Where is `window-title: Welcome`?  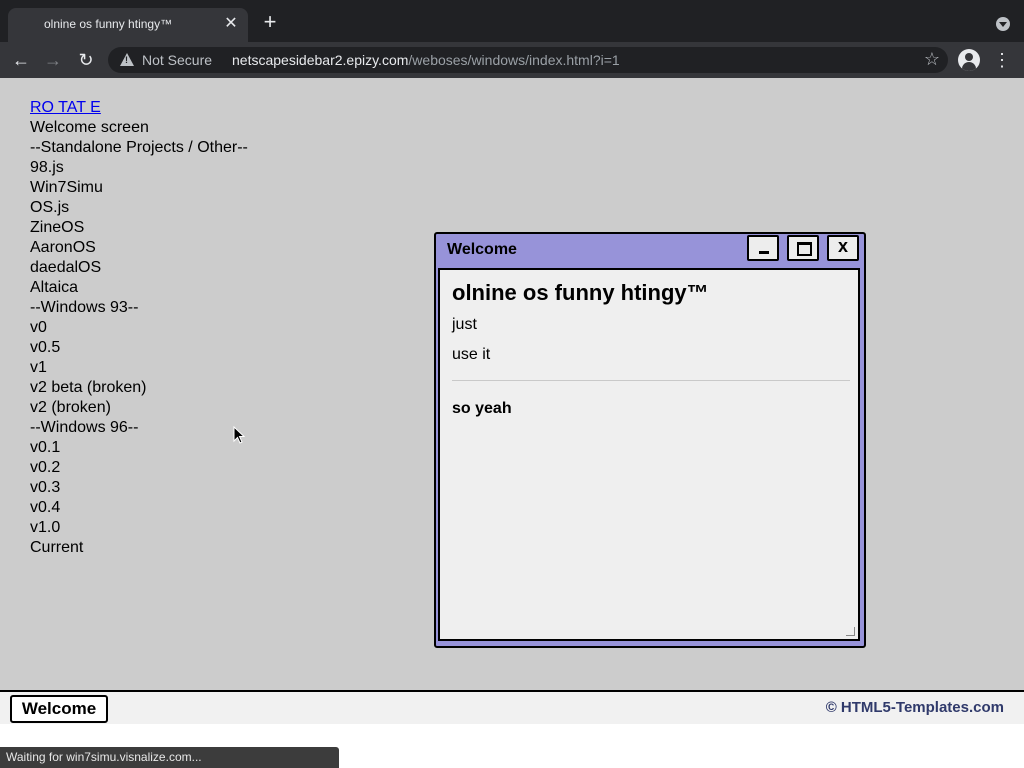 window-title: Welcome is located at coordinates (482, 249).